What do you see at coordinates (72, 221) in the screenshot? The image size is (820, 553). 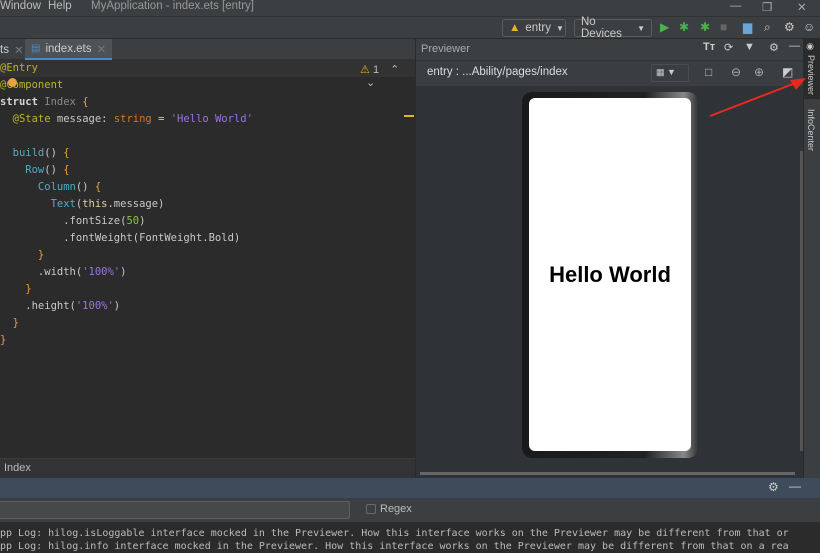 I see `code-line: .fontSize(50)` at bounding box center [72, 221].